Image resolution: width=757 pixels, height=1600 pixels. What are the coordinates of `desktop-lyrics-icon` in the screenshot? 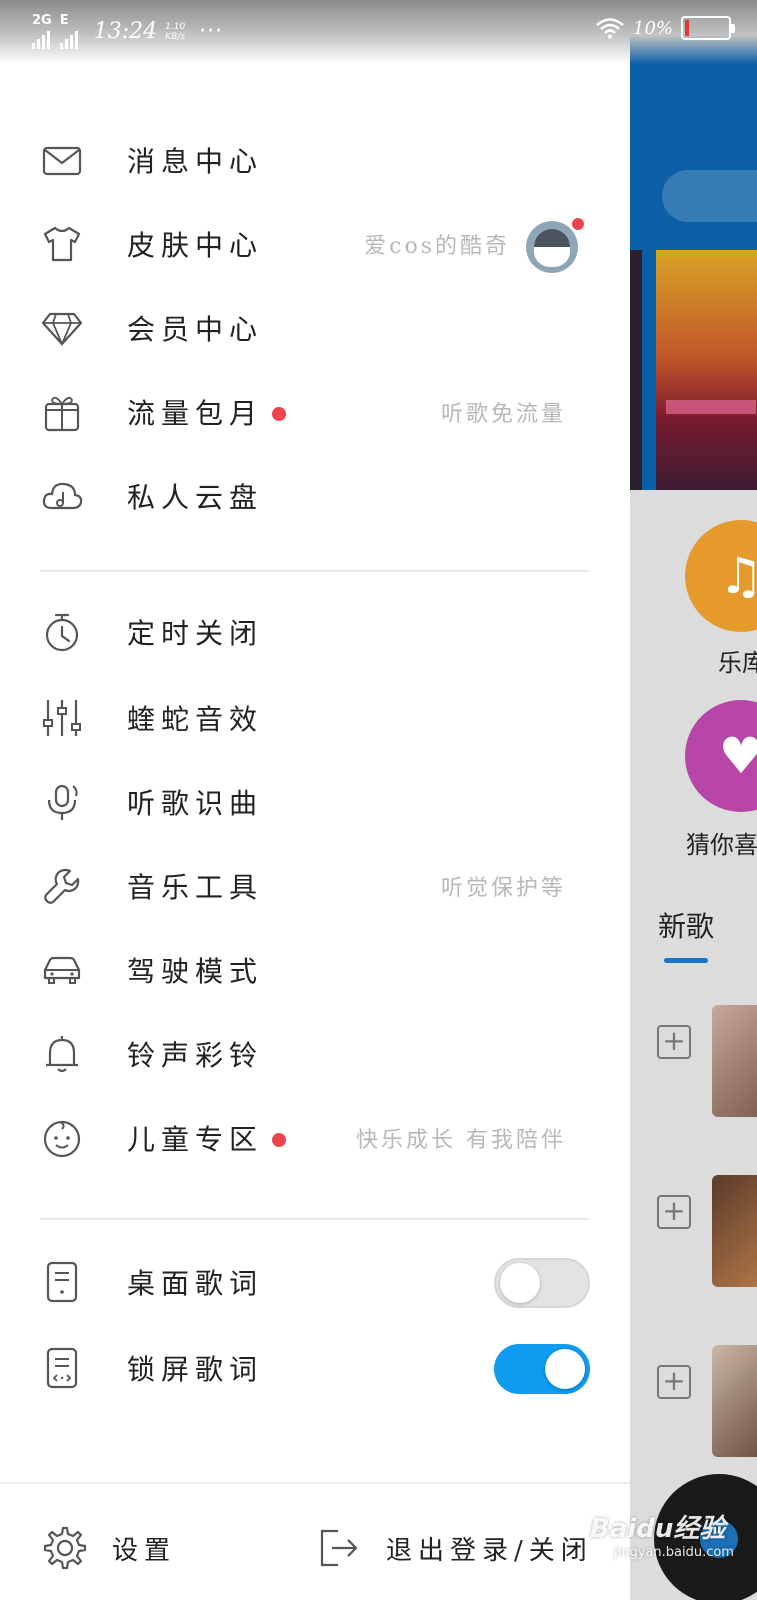 It's located at (62, 1282).